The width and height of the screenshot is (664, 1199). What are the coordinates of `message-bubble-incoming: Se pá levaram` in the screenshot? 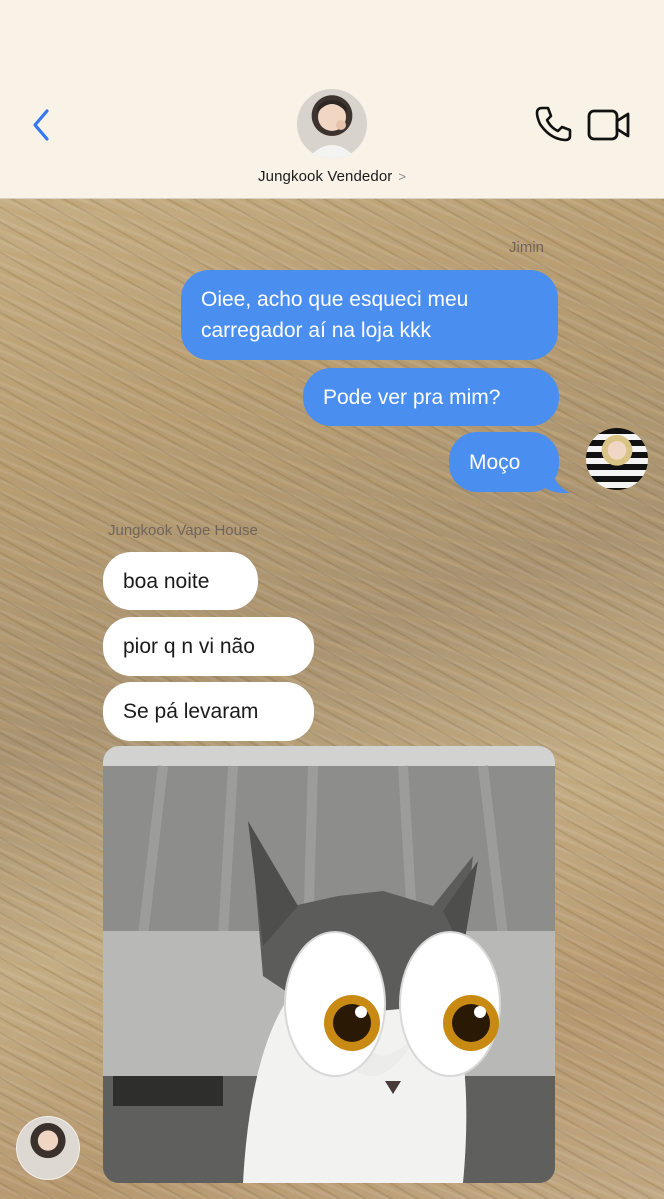 It's located at (208, 711).